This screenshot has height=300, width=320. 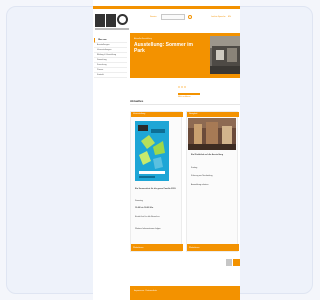 What do you see at coordinates (110, 75) in the screenshot?
I see `sidebar-item: Kontakt` at bounding box center [110, 75].